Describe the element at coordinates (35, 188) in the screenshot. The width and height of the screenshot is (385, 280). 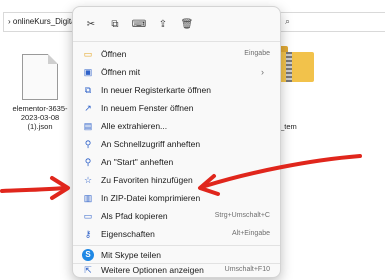
I see `annotation-arrow-left` at that location.